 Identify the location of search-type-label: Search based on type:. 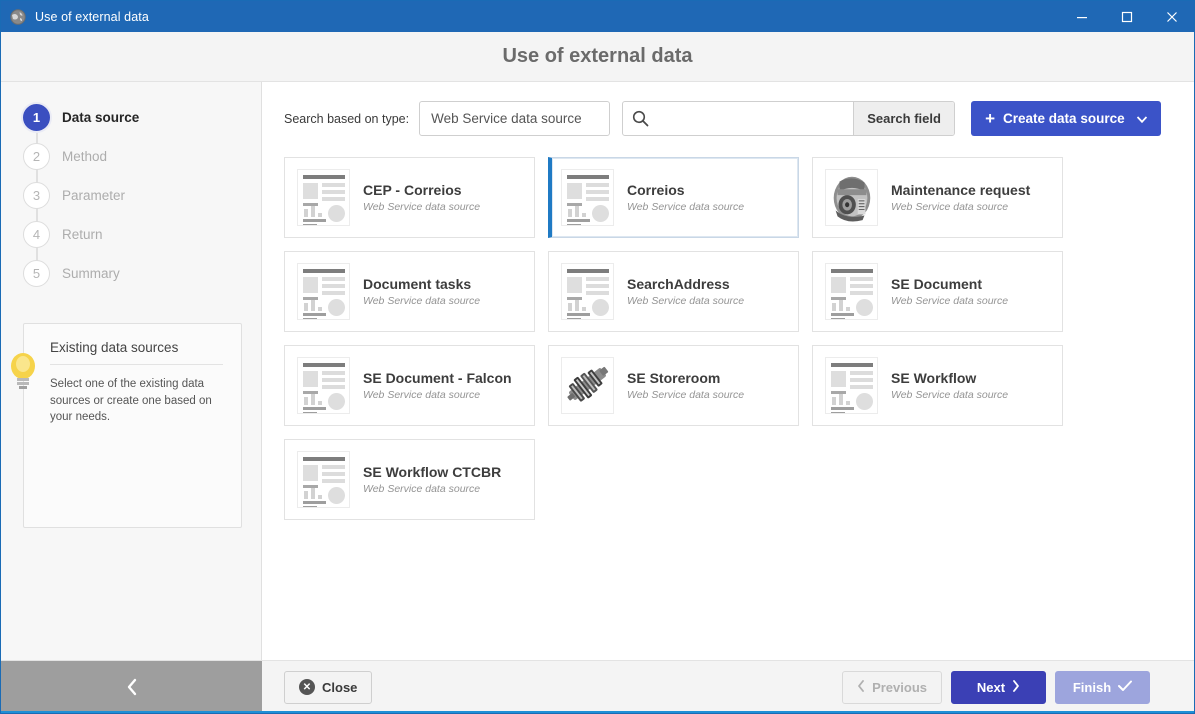
(347, 118).